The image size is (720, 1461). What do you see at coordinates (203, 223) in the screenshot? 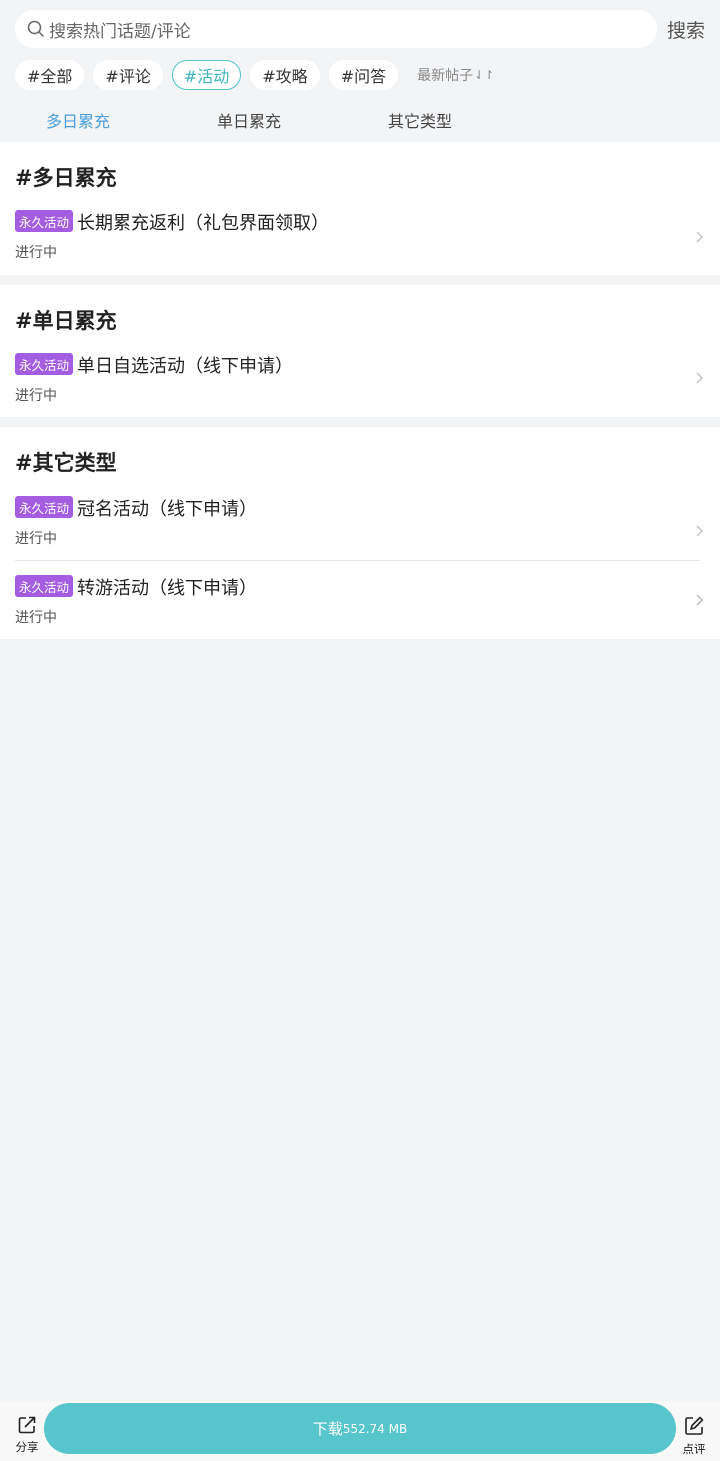
I see `item-title: 长期累充返利（礼包界面领取）` at bounding box center [203, 223].